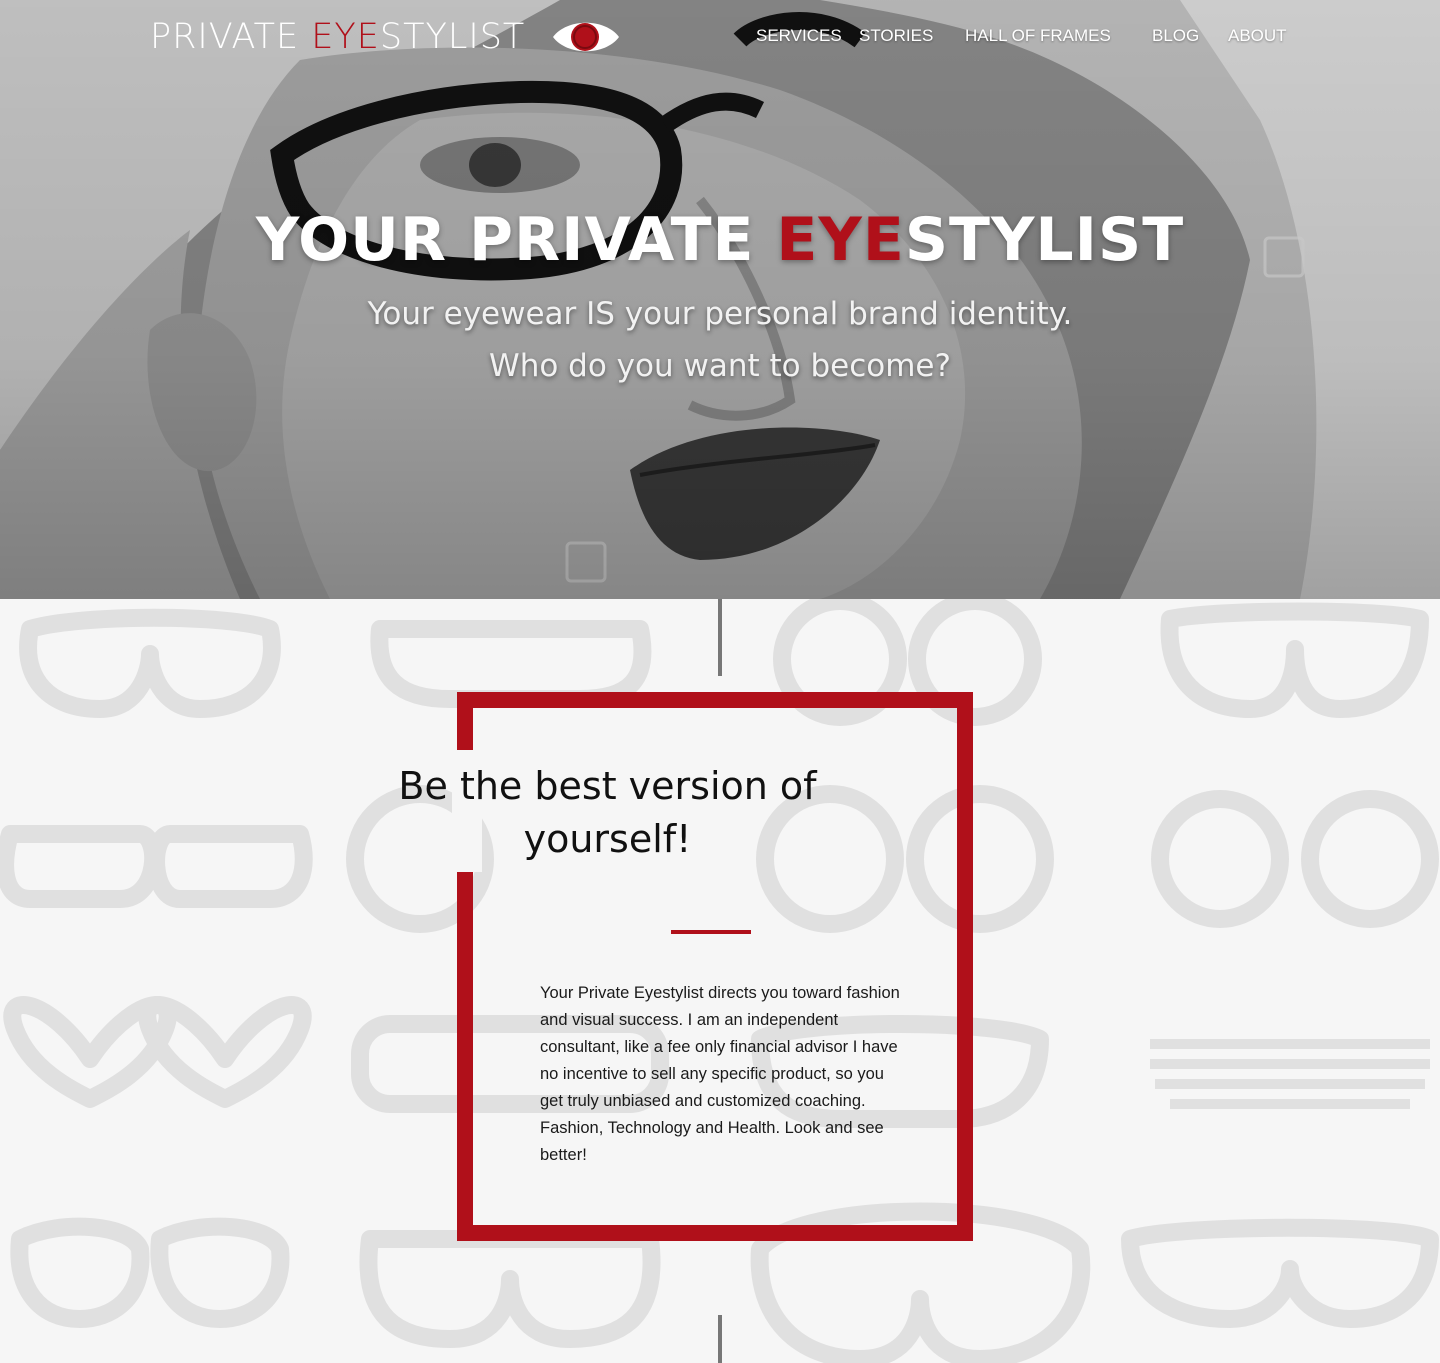 The height and width of the screenshot is (1363, 1440). Describe the element at coordinates (720, 637) in the screenshot. I see `divider-line-top` at that location.